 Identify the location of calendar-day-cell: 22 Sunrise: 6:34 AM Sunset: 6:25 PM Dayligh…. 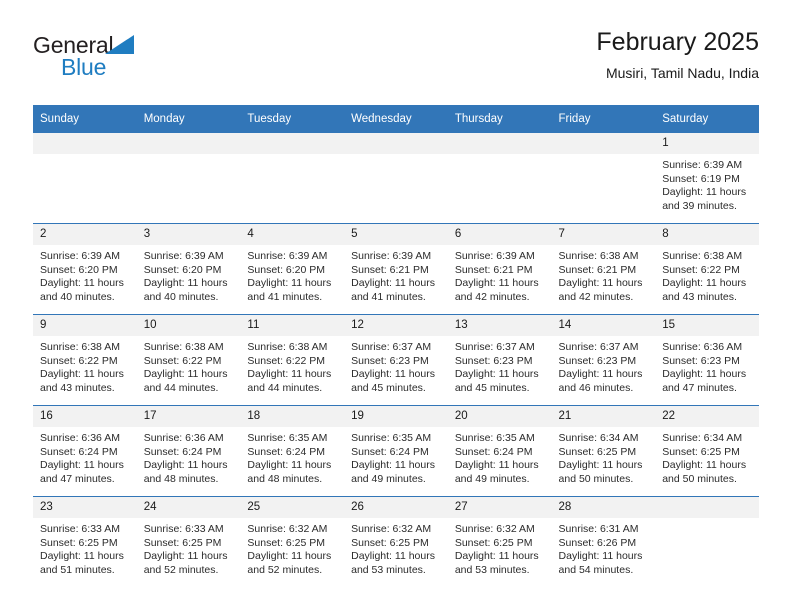
(707, 451).